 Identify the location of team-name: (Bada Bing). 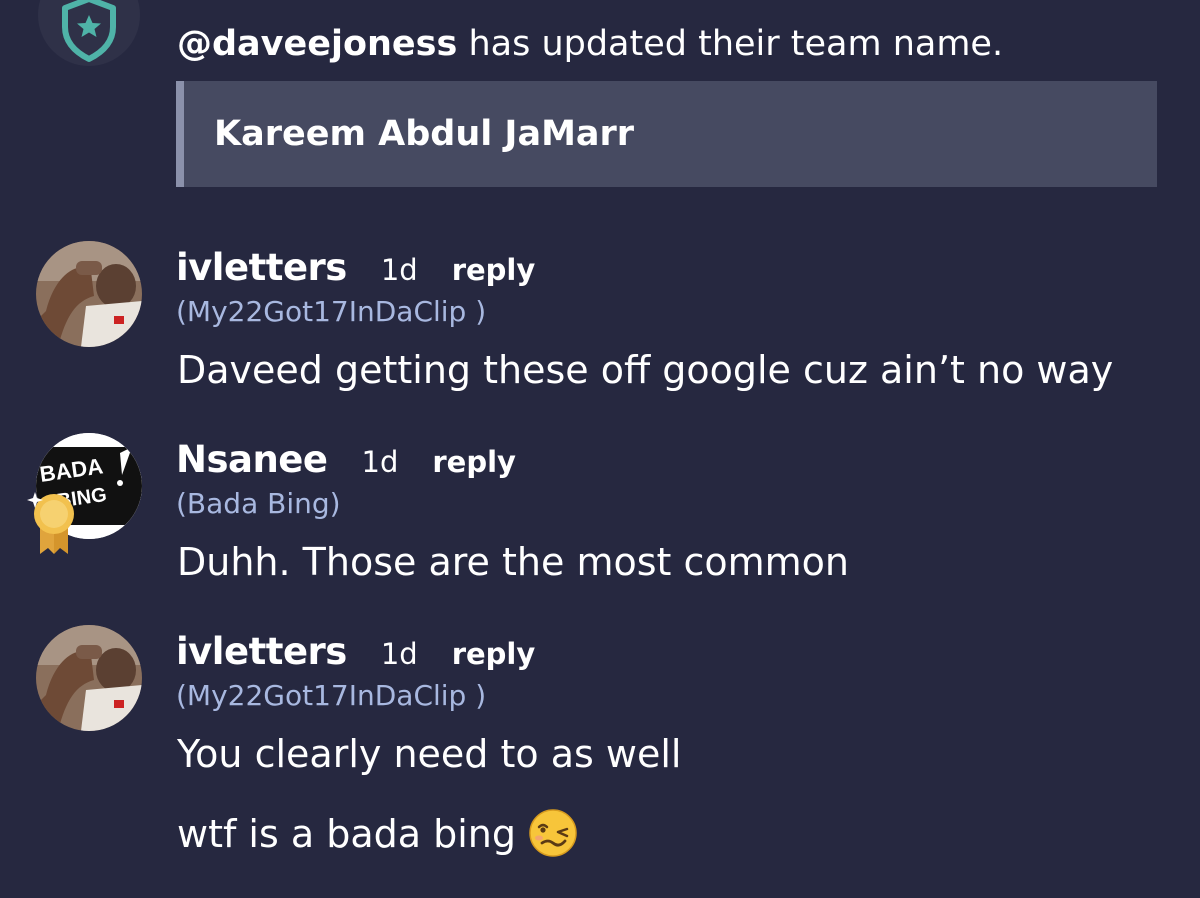
(258, 503).